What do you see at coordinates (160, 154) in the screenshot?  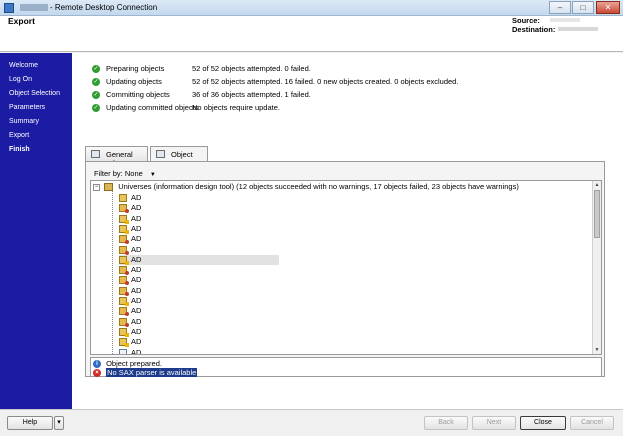 I see `log-sheet-icon` at bounding box center [160, 154].